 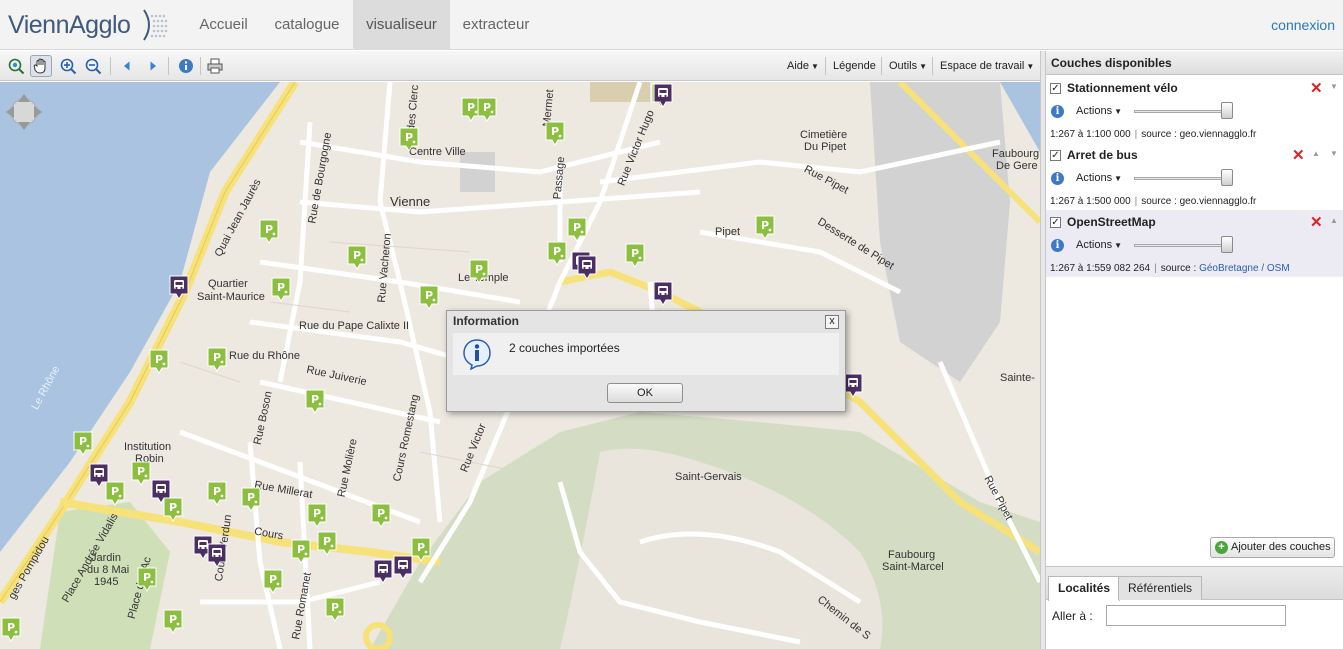 What do you see at coordinates (186, 66) in the screenshot?
I see `info-icon` at bounding box center [186, 66].